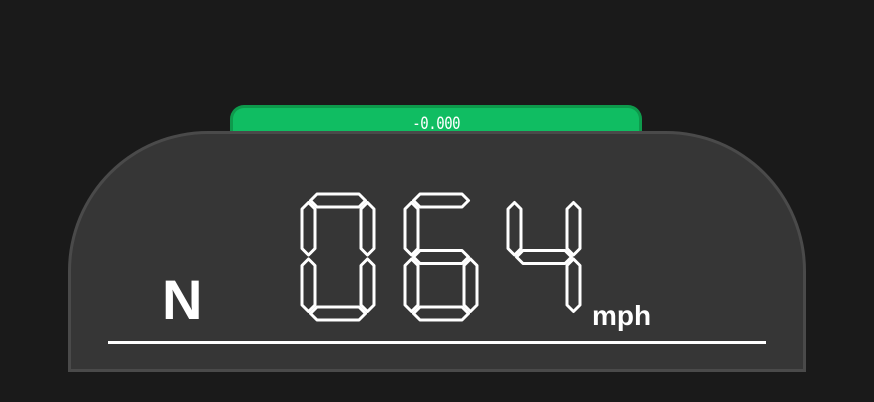 The width and height of the screenshot is (874, 402). I want to click on baseline-divider, so click(437, 342).